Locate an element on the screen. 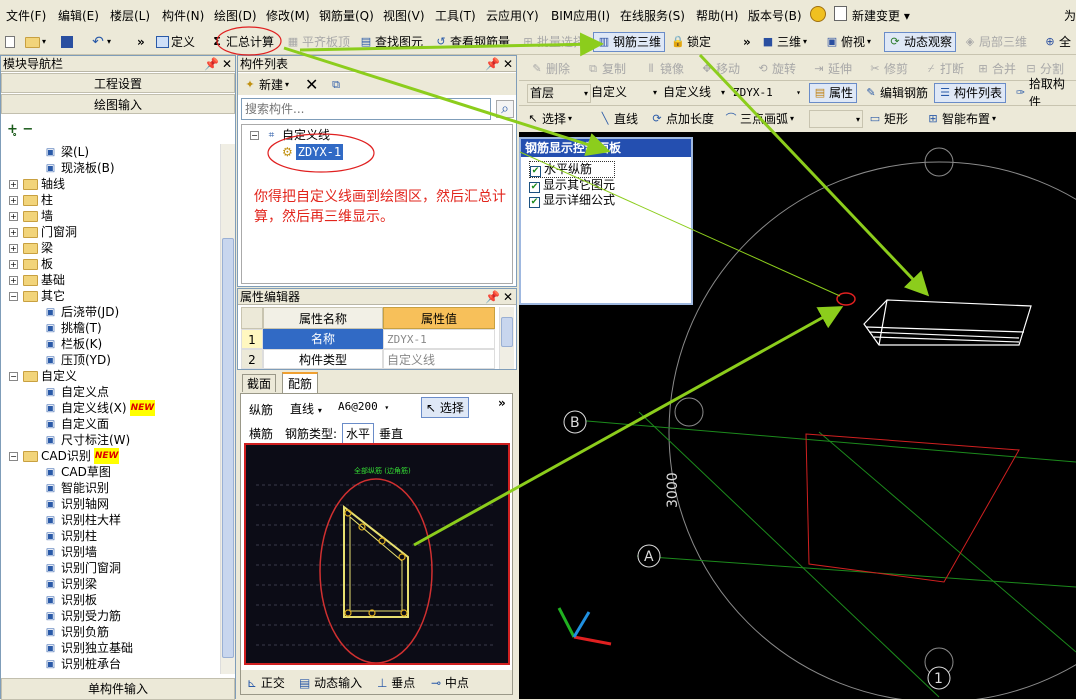 The width and height of the screenshot is (1076, 700). nav-tree-item: ▣ 识别独立基础 is located at coordinates (88, 648).